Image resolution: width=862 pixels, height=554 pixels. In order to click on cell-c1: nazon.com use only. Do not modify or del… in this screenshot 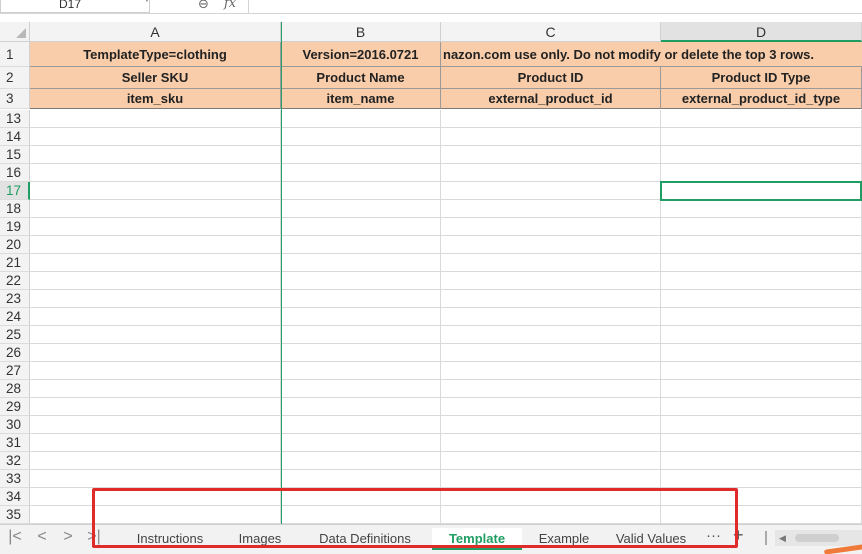, I will do `click(651, 54)`.